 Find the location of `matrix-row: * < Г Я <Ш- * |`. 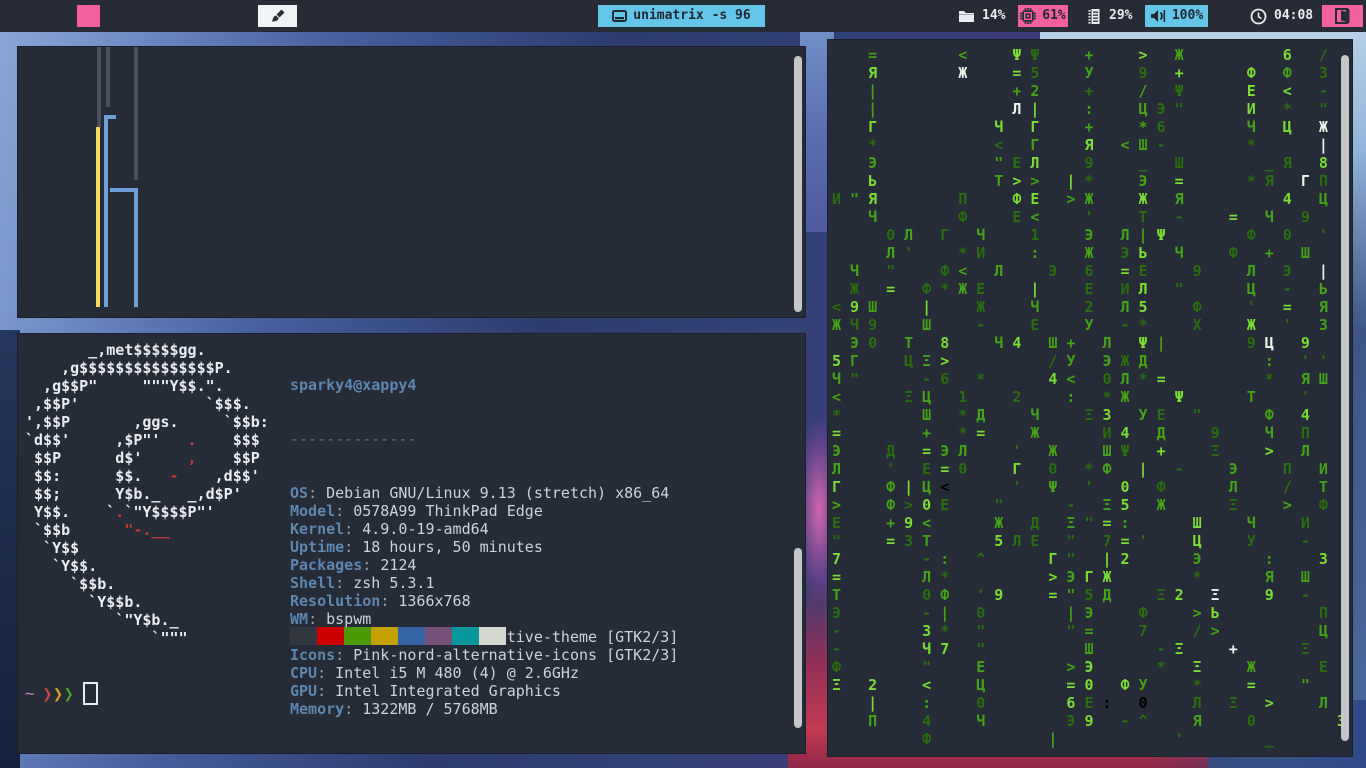

matrix-row: * < Г Я <Ш- * | is located at coordinates (1102, 145).